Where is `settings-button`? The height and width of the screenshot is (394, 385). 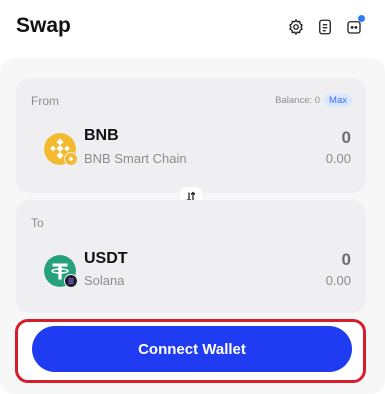 settings-button is located at coordinates (296, 27).